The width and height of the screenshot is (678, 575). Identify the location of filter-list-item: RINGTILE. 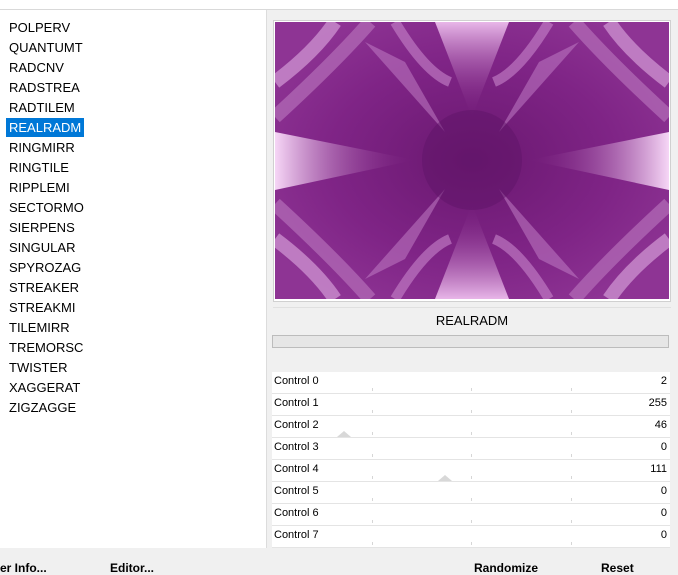
(46, 168).